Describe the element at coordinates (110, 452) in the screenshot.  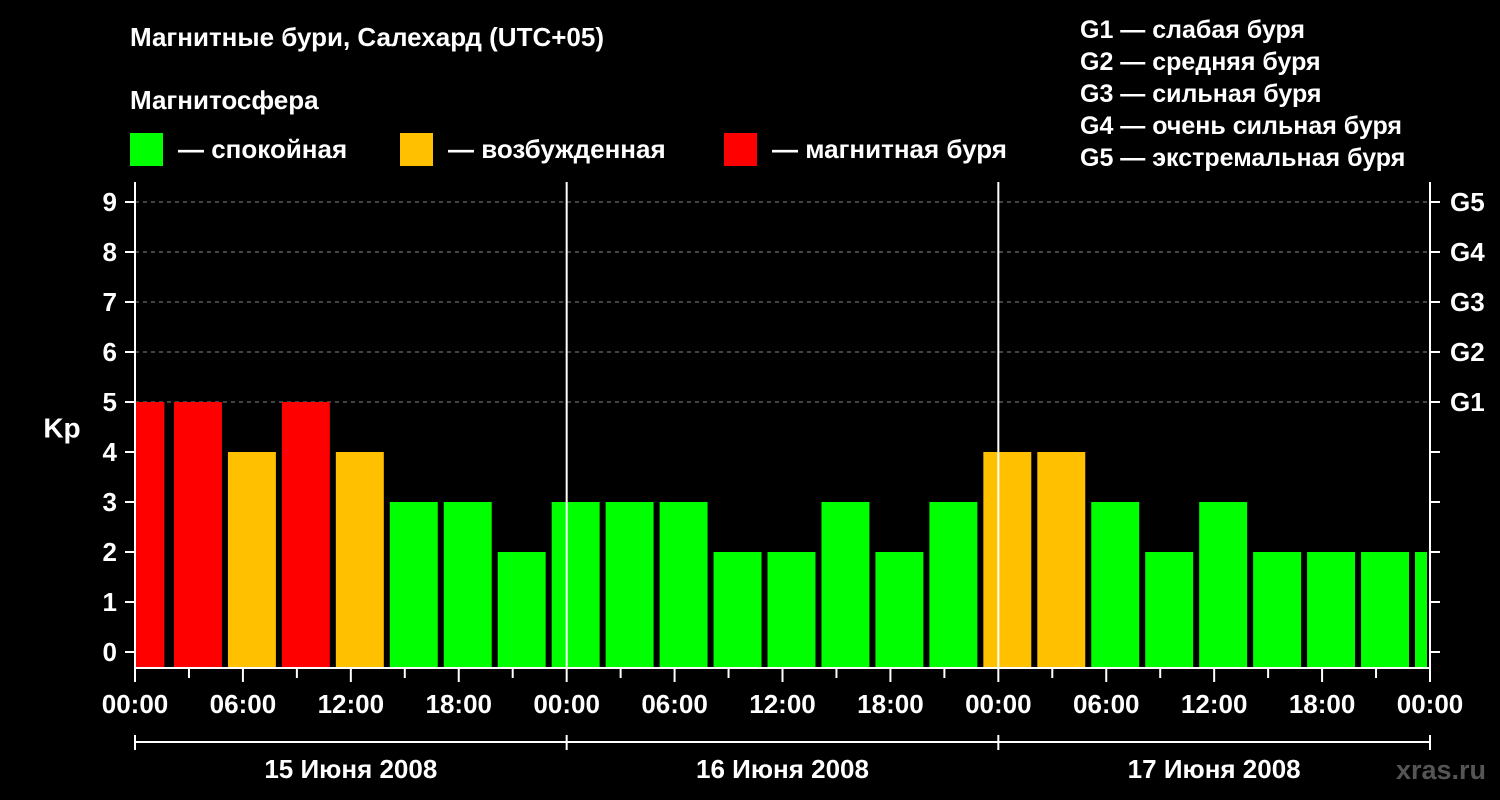
I see `y-tick-label: 4` at that location.